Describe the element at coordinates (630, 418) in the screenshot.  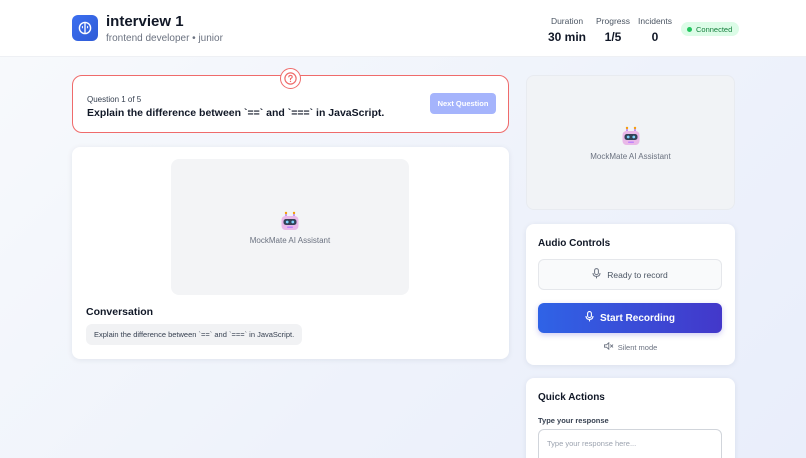
I see `quick-actions-card: Quick Actions Type your response` at that location.